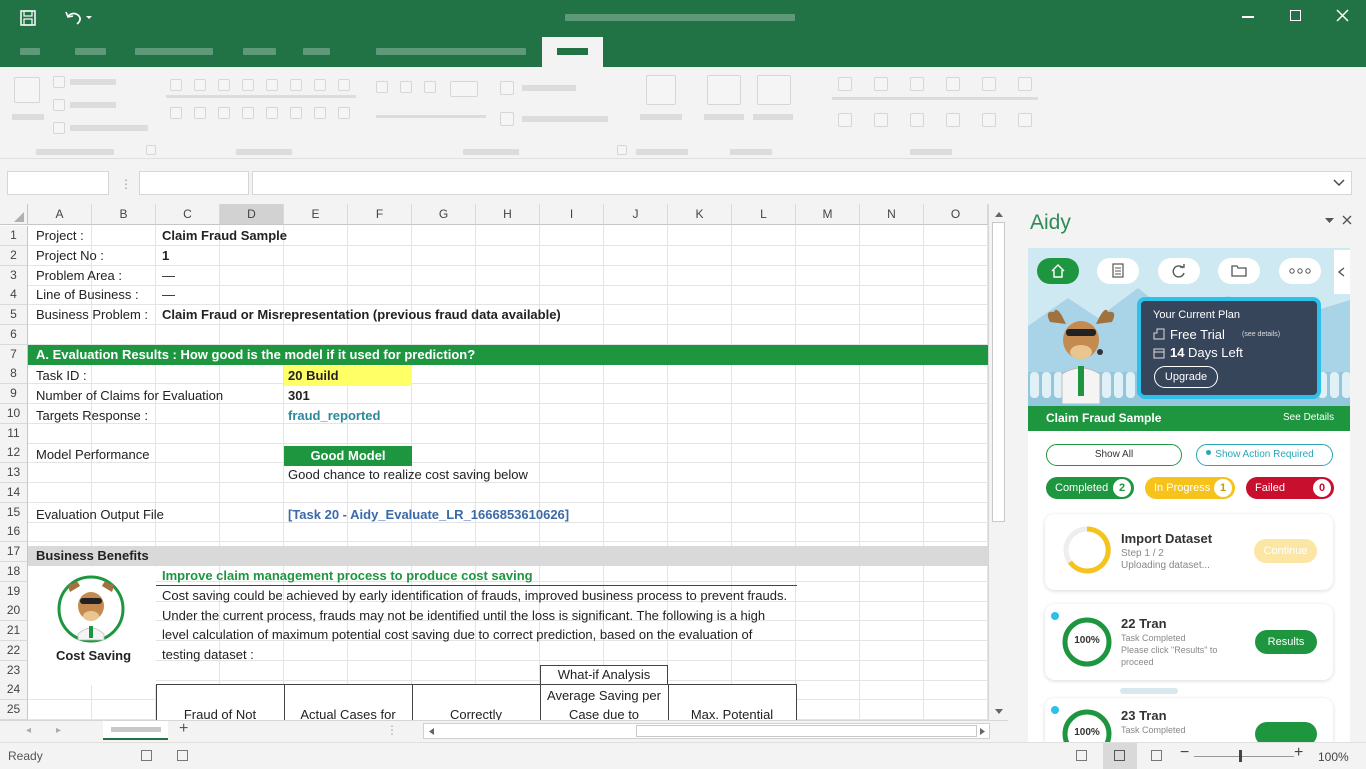  Describe the element at coordinates (998, 372) in the screenshot. I see `scroll-thumb` at that location.